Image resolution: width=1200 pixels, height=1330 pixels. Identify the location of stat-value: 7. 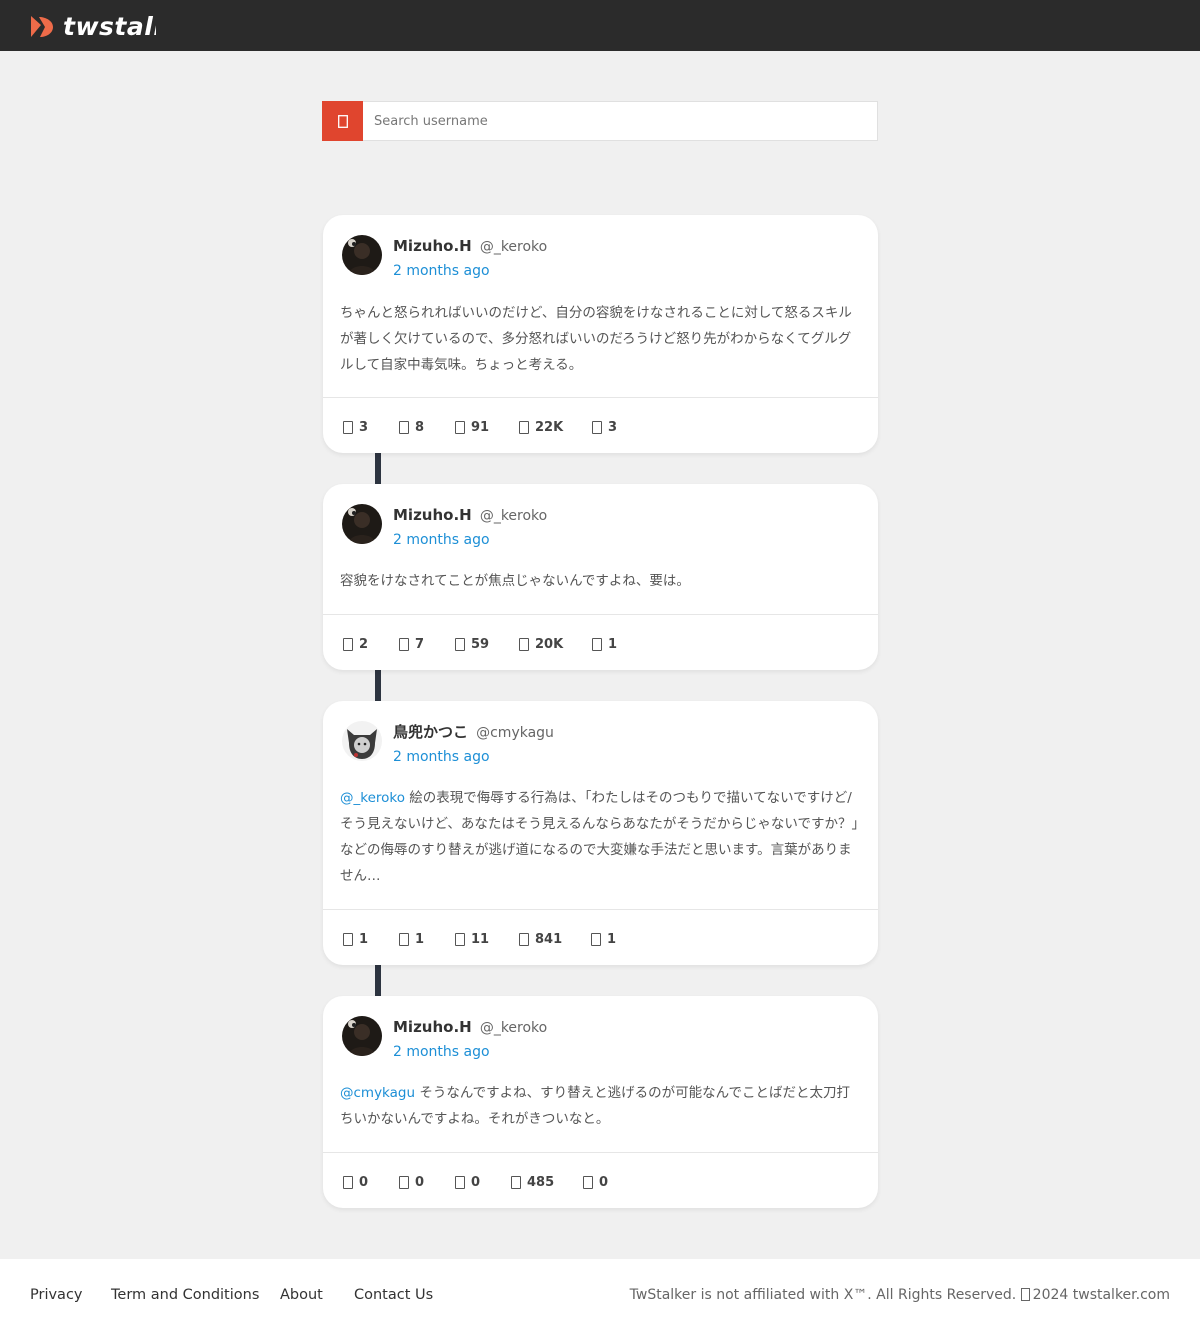
(420, 644).